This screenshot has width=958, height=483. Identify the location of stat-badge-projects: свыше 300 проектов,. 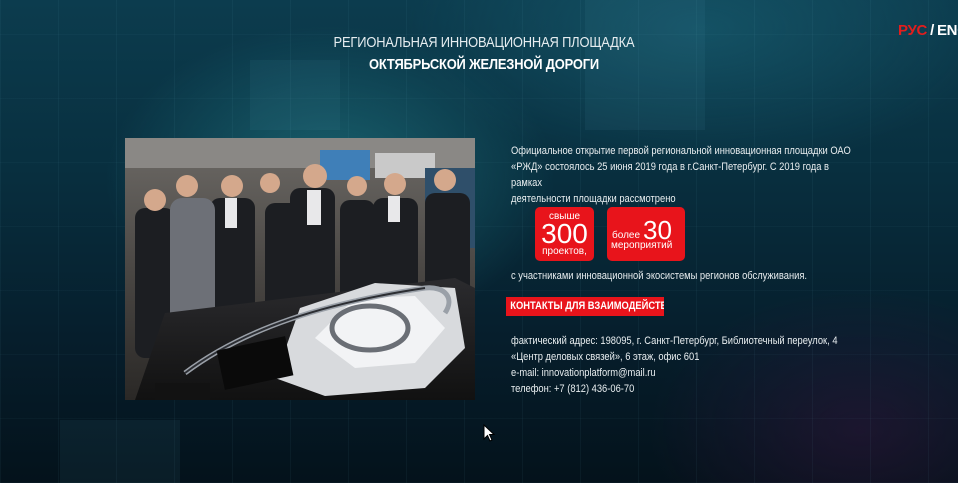
(564, 234).